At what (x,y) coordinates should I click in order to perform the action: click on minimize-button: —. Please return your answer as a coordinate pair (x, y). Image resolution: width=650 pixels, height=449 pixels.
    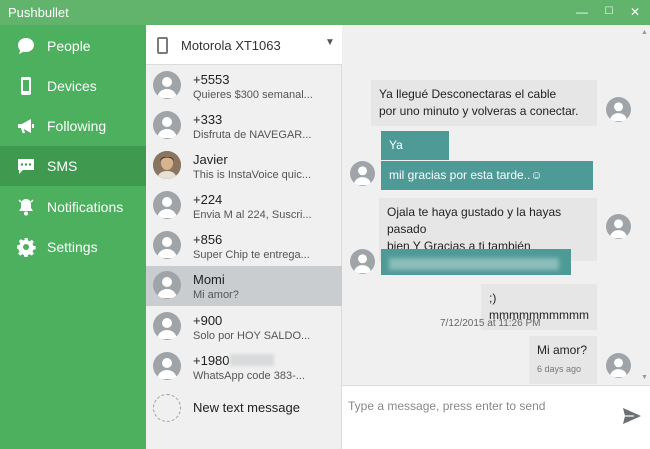
    Looking at the image, I should click on (582, 12).